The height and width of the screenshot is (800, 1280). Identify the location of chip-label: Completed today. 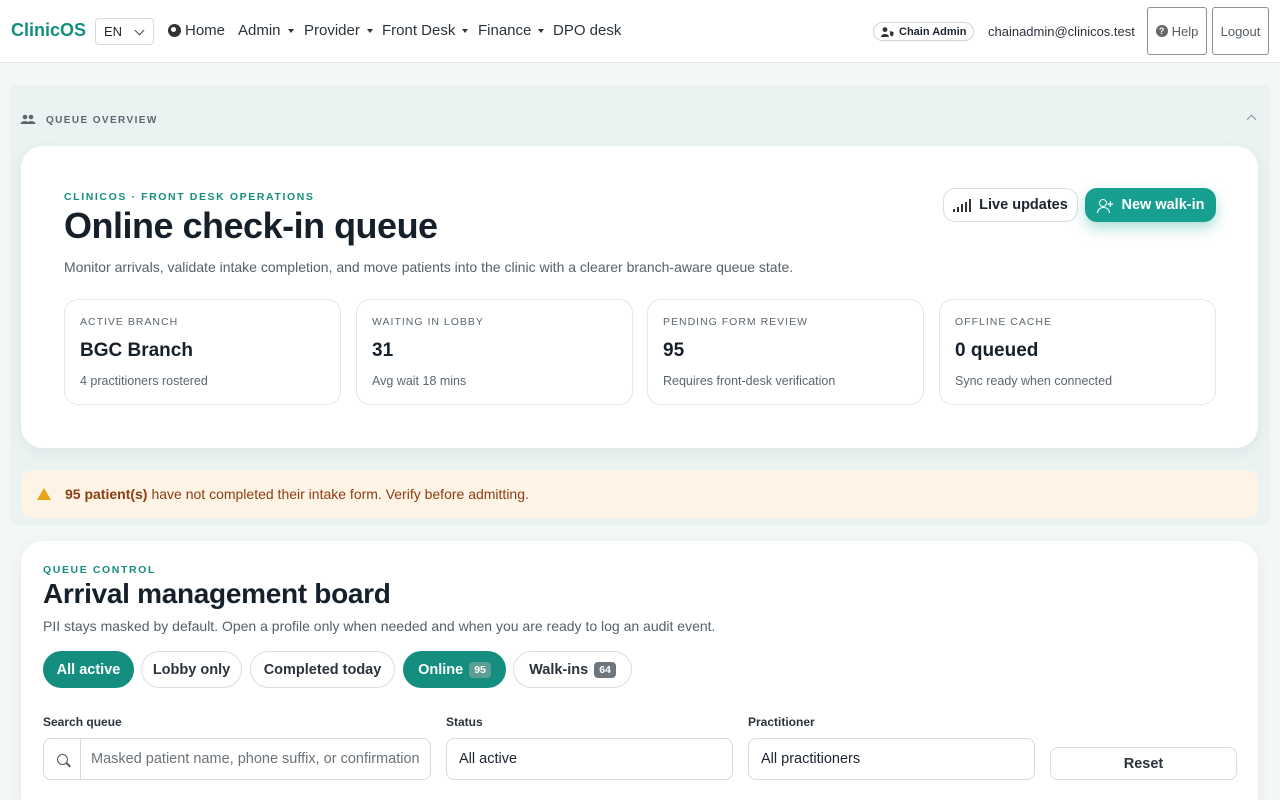
(322, 669).